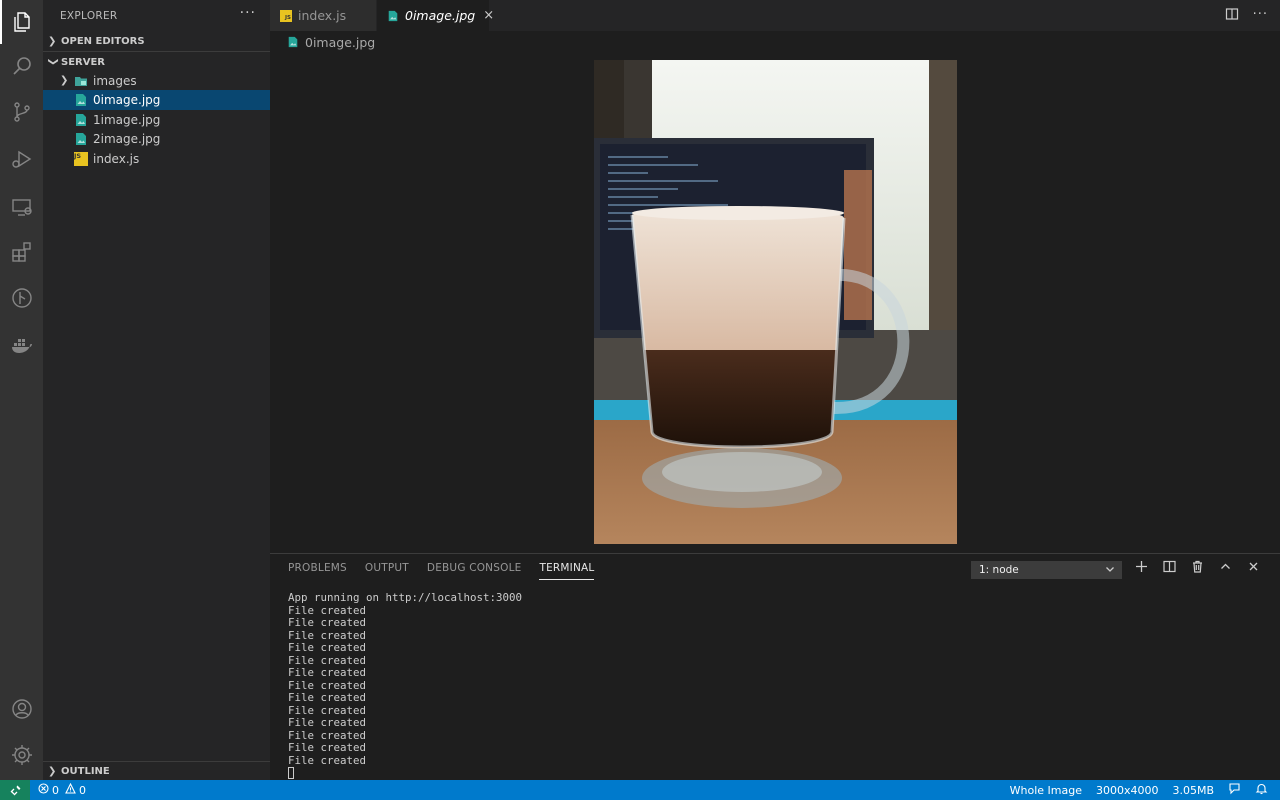 The width and height of the screenshot is (1280, 800). Describe the element at coordinates (248, 13) in the screenshot. I see `sidebar-more-actions-button: ···` at that location.